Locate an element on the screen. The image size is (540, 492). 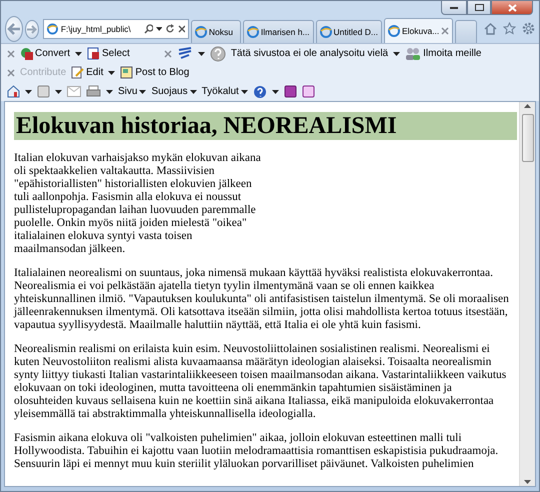
report-button: Ilmoita meille is located at coordinates (443, 53).